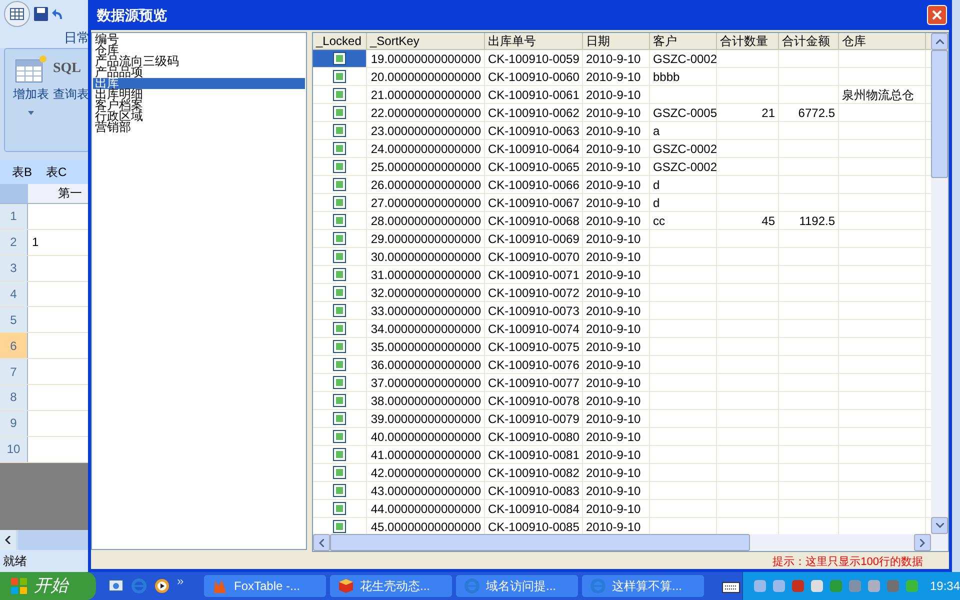 This screenshot has height=600, width=960. What do you see at coordinates (426, 41) in the screenshot?
I see `column-header: _SortKey` at bounding box center [426, 41].